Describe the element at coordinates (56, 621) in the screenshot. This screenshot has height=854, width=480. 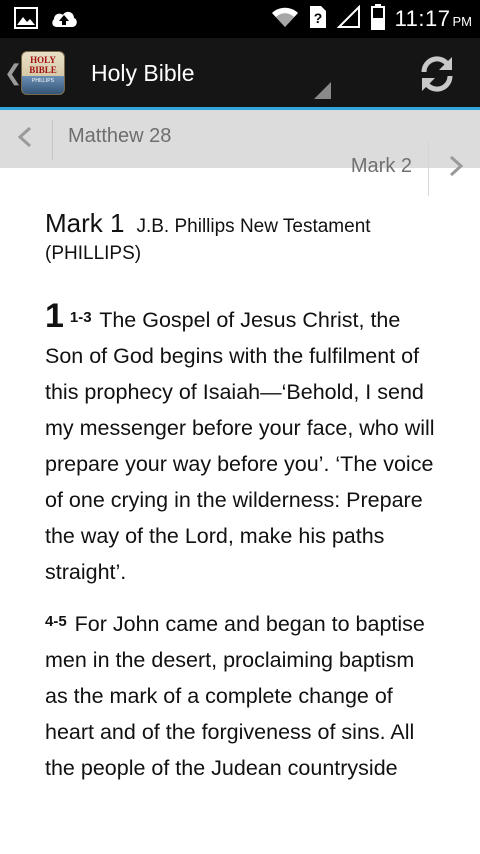
I see `verse-number: 4-5` at that location.